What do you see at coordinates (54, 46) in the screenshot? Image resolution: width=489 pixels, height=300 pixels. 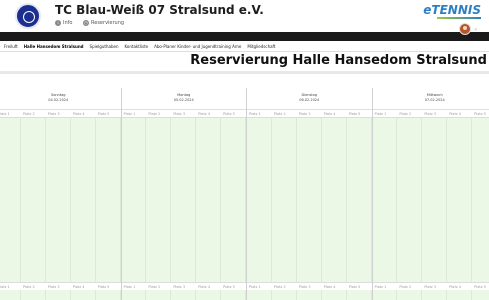 I see `nav-item-halle: Halle Hansedom Stralsund` at bounding box center [54, 46].